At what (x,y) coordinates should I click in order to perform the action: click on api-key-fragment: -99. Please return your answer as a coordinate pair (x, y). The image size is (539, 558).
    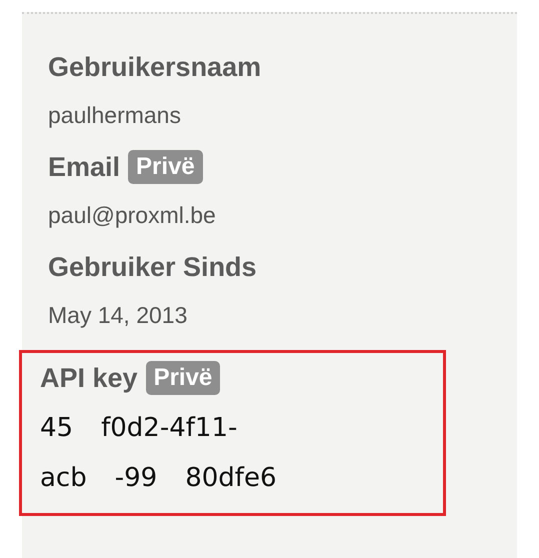
    Looking at the image, I should click on (136, 478).